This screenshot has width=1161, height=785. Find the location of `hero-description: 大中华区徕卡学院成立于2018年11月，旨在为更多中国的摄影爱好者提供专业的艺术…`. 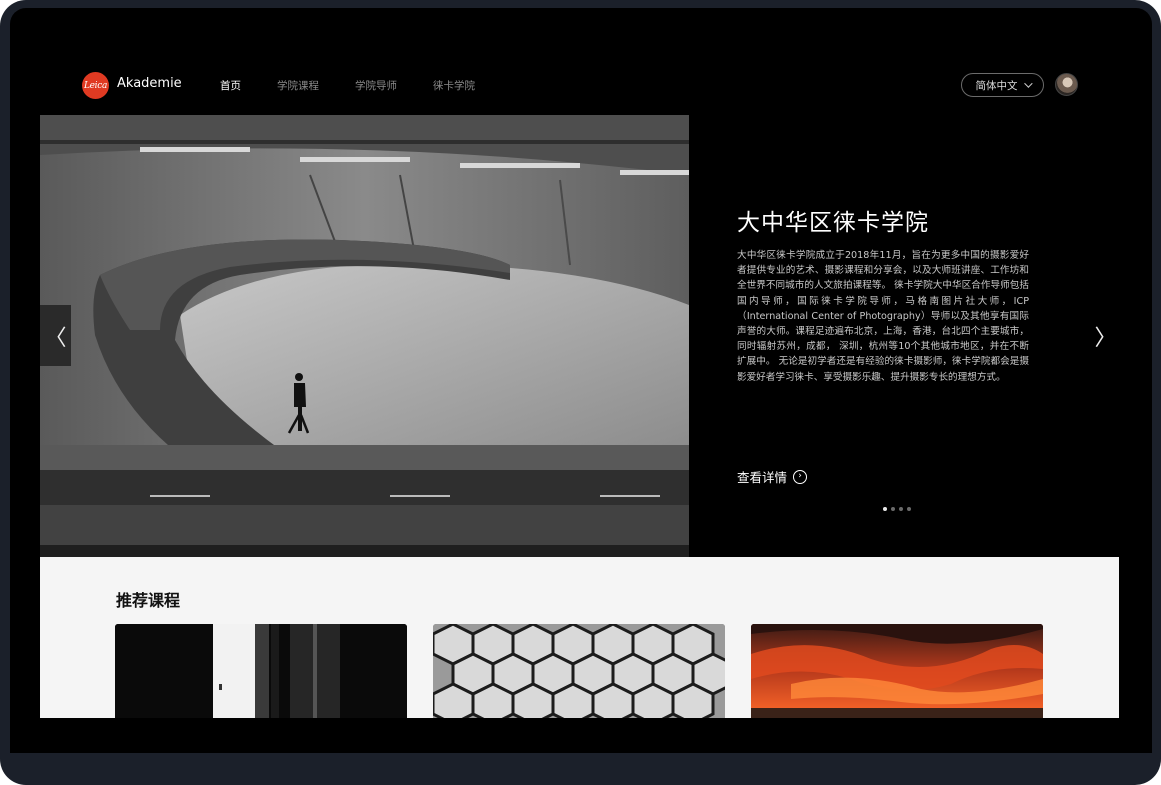

hero-description: 大中华区徕卡学院成立于2018年11月，旨在为更多中国的摄影爱好者提供专业的艺术… is located at coordinates (883, 316).